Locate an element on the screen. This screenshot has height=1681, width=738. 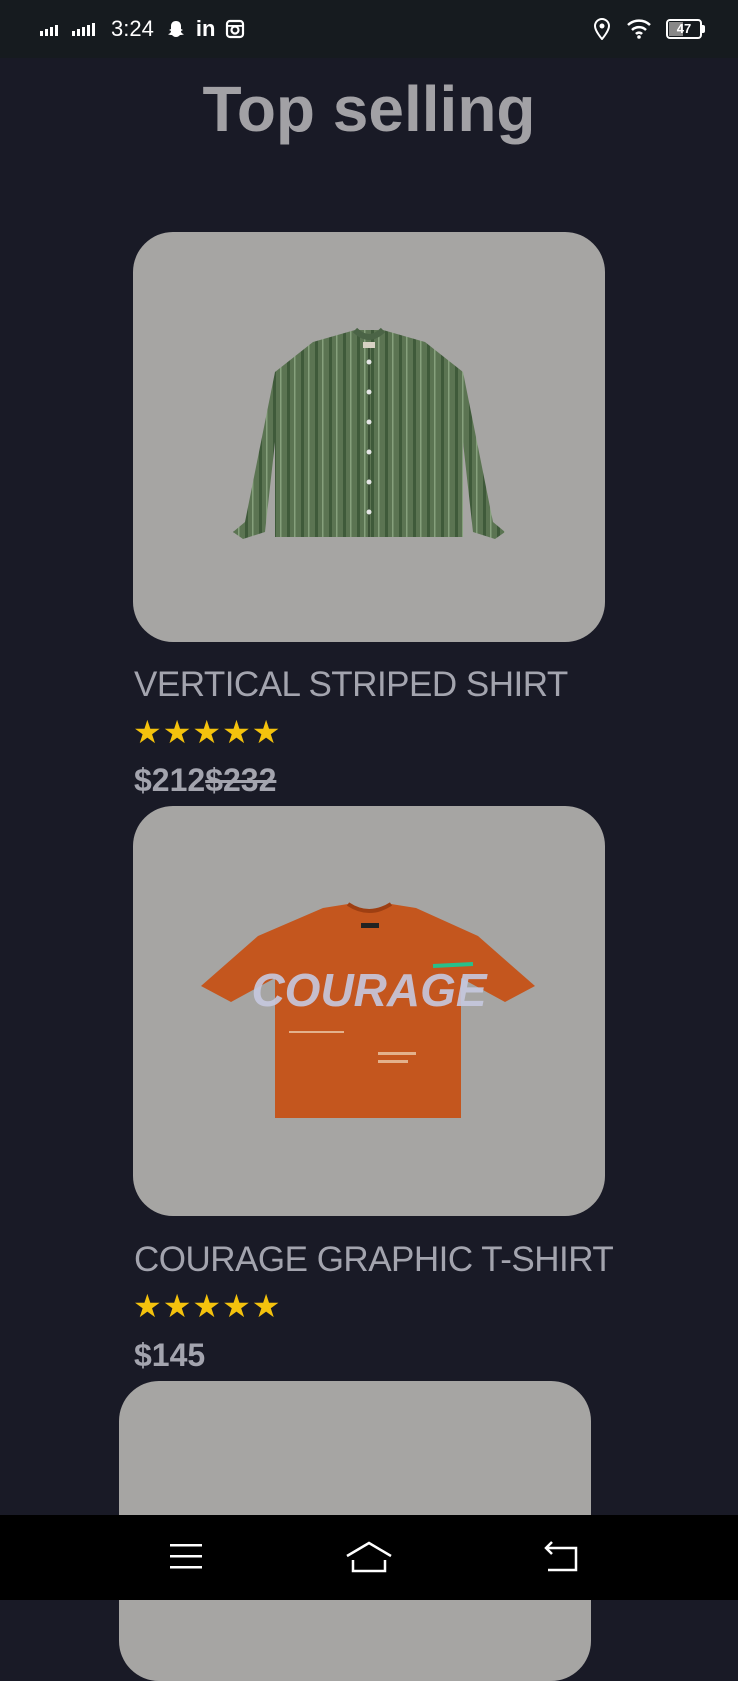
back-icon is located at coordinates (562, 1557).